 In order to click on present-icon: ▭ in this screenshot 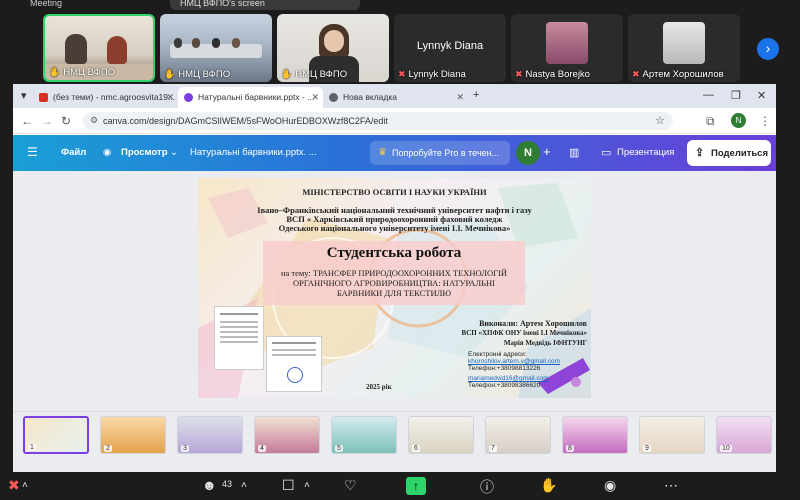, I will do `click(606, 152)`.